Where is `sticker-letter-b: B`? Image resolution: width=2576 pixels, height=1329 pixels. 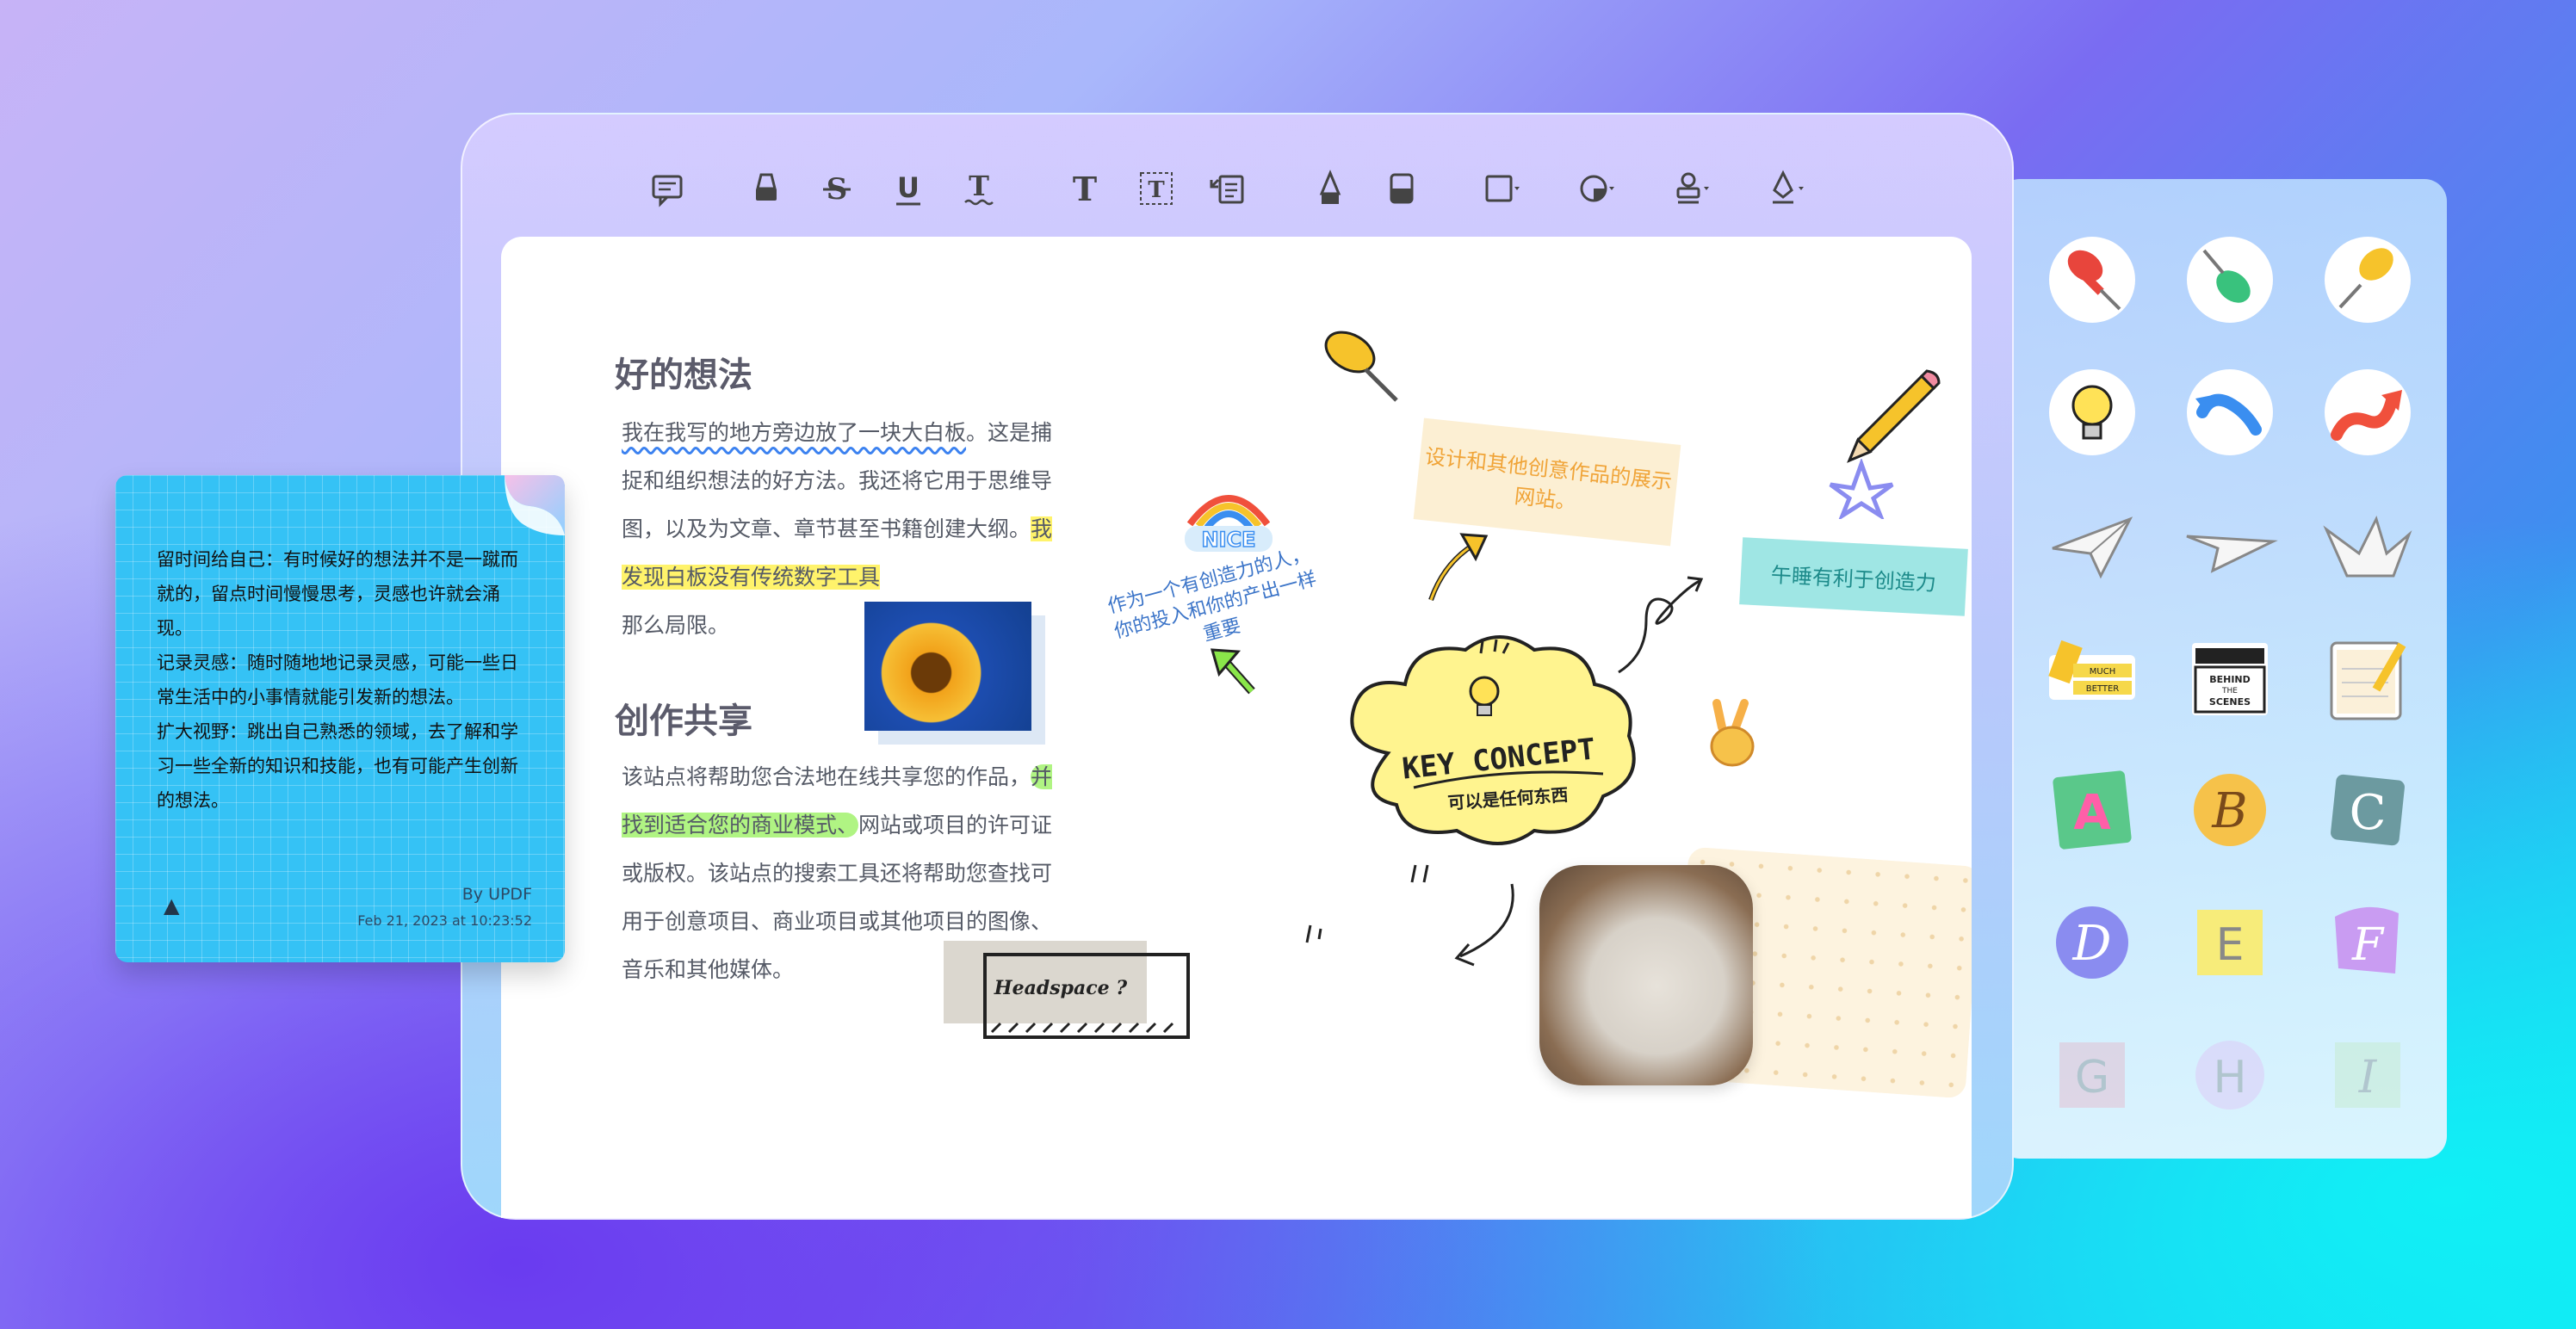 sticker-letter-b: B is located at coordinates (2230, 810).